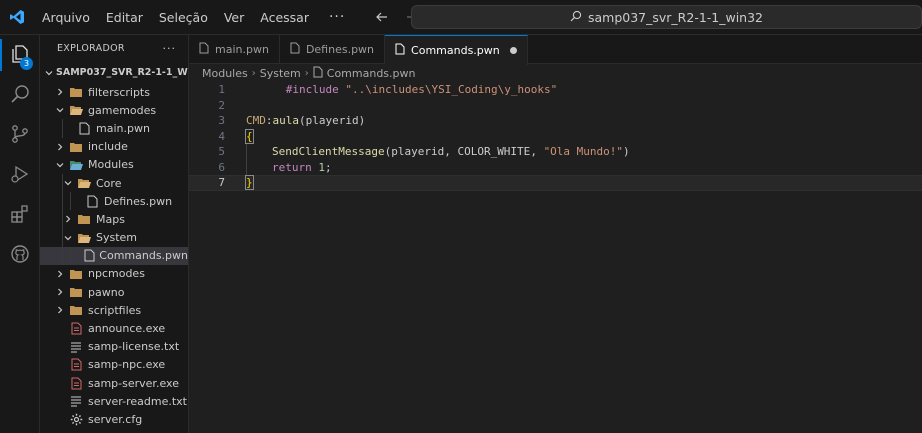 The width and height of the screenshot is (922, 433). I want to click on extensions-icon, so click(20, 215).